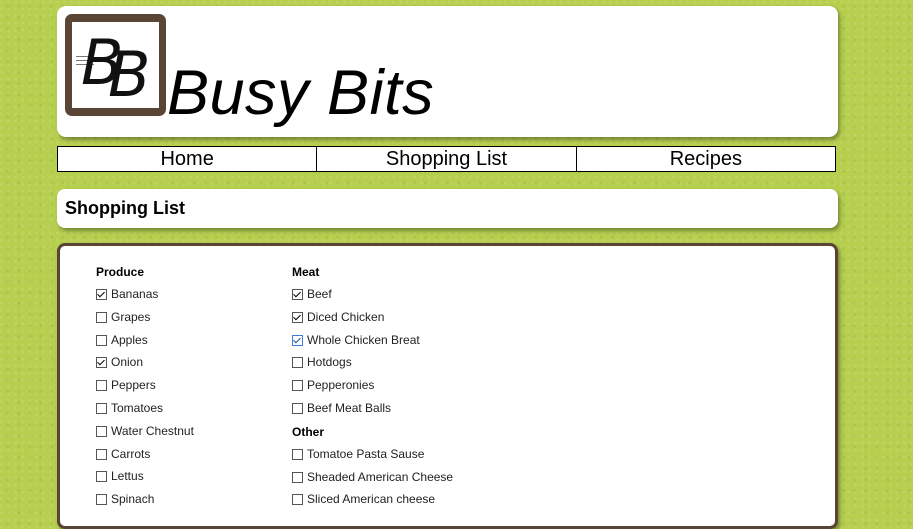 The width and height of the screenshot is (913, 529). Describe the element at coordinates (363, 339) in the screenshot. I see `item-label: Whole Chicken Breat` at that location.